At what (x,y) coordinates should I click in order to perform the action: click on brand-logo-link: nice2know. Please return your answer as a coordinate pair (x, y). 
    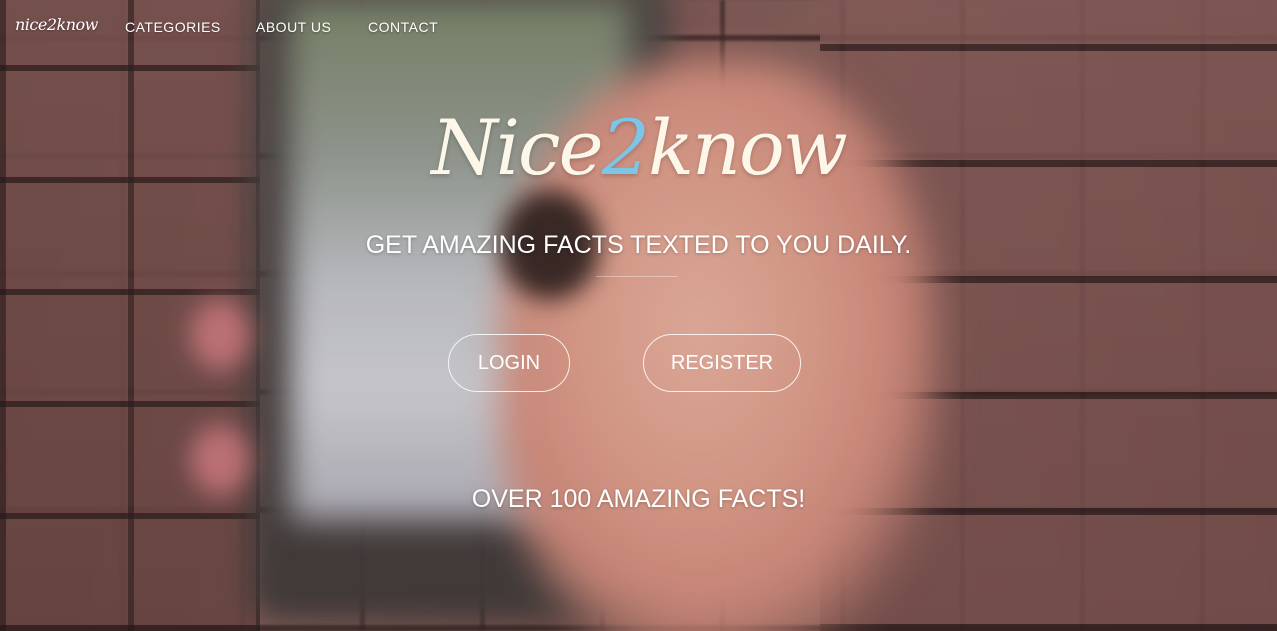
    Looking at the image, I should click on (56, 24).